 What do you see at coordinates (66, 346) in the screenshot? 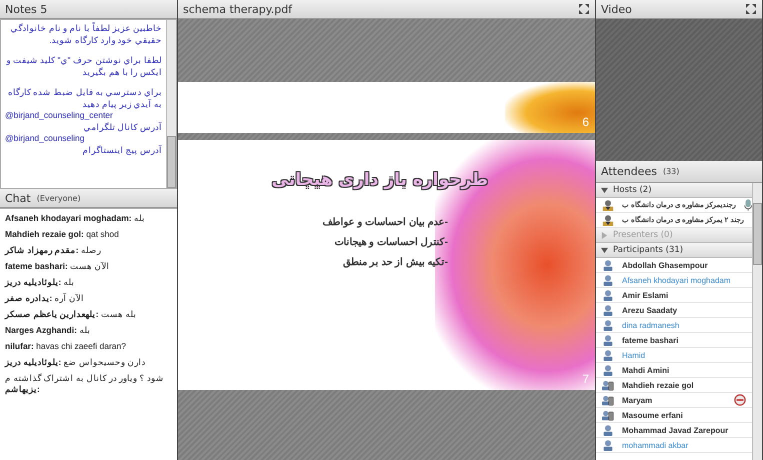
I see `chat-message: nilufar: havas chi zaeefi daran?` at bounding box center [66, 346].